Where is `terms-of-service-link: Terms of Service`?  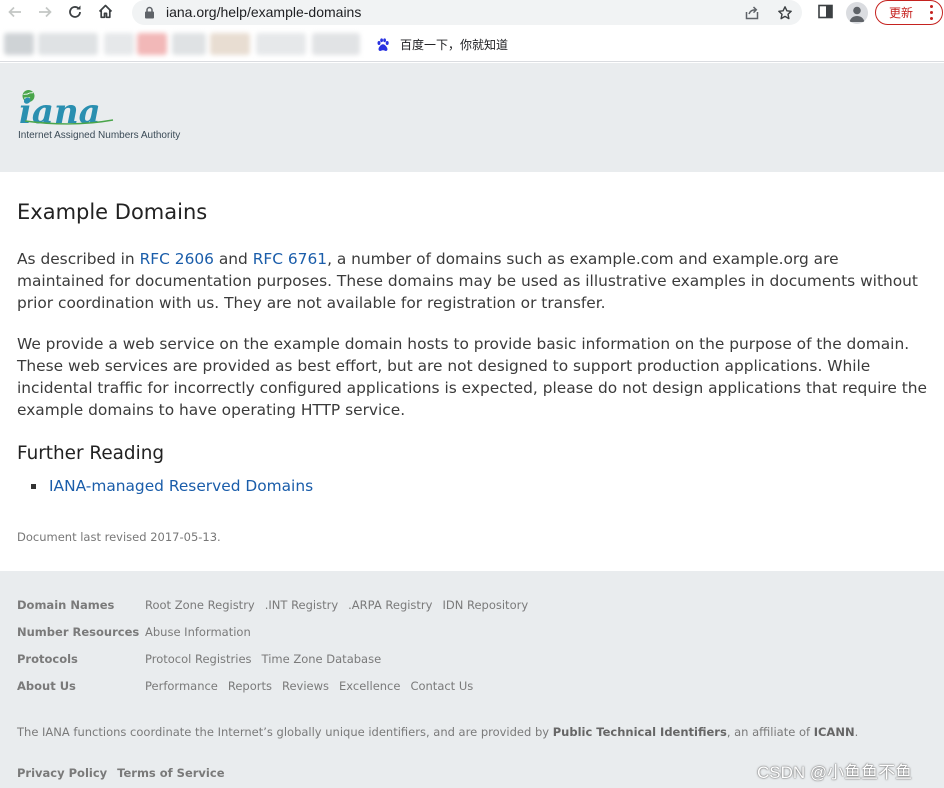
terms-of-service-link: Terms of Service is located at coordinates (170, 773).